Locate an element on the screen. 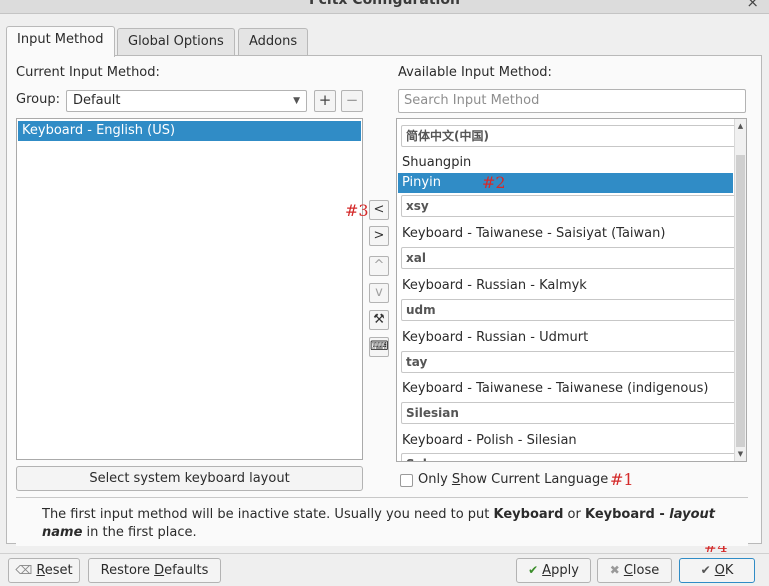 The height and width of the screenshot is (586, 769). mnemonic: D is located at coordinates (159, 570).